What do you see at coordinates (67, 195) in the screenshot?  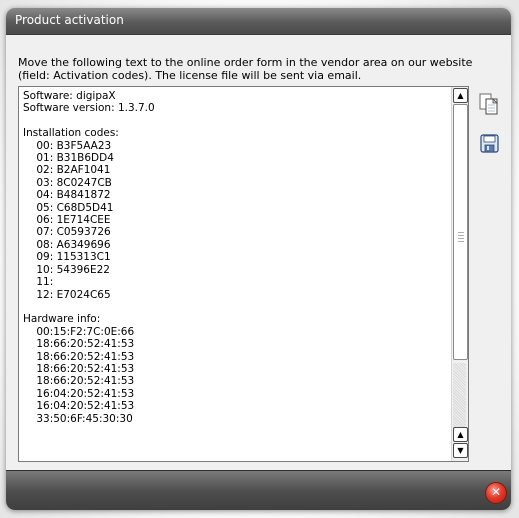 I see `text-line: 04: B4841872` at bounding box center [67, 195].